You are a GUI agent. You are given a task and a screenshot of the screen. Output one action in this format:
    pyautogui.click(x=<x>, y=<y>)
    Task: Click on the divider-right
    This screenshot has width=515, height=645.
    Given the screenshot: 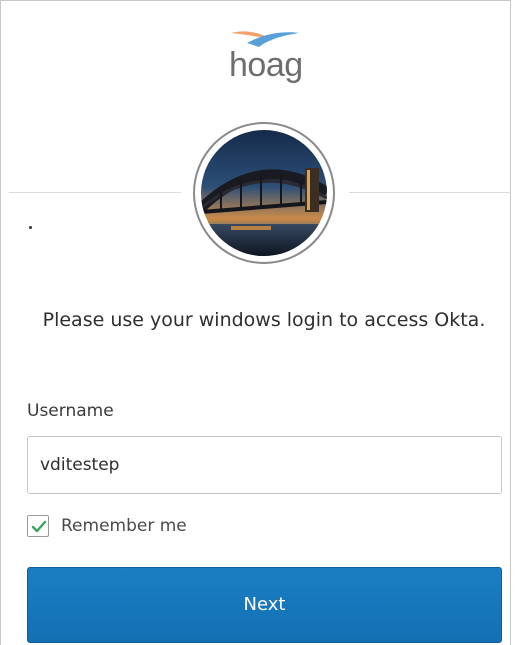 What is the action you would take?
    pyautogui.click(x=430, y=192)
    